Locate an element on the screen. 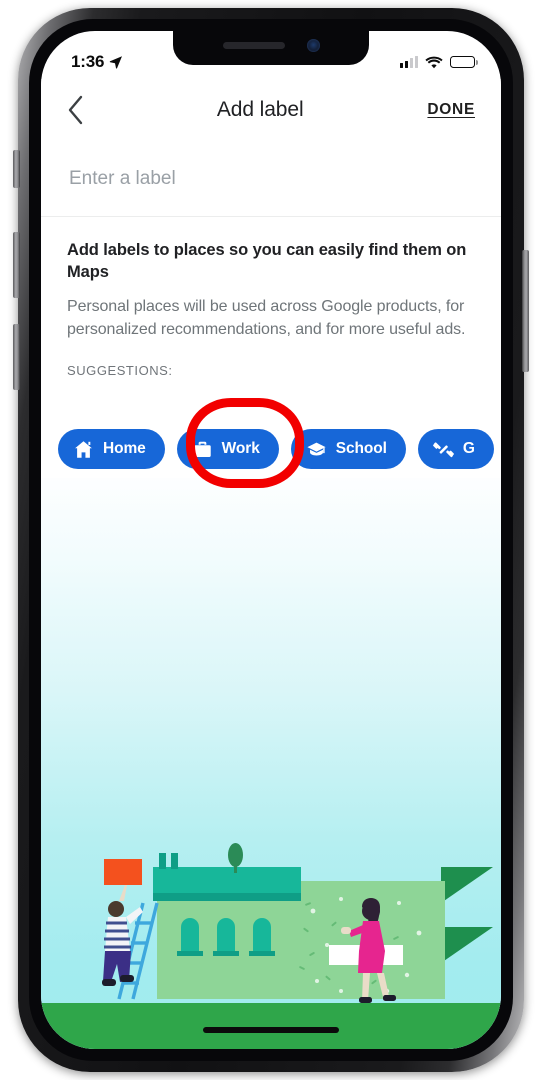  dumbbell-icon is located at coordinates (443, 449).